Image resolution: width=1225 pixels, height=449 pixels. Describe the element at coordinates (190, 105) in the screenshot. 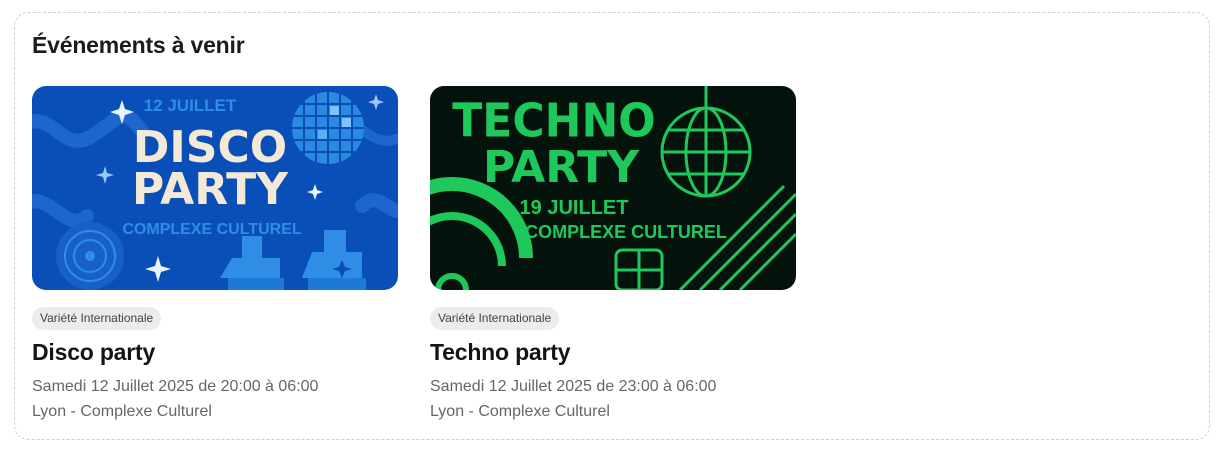

I see `poster-date-text: 12 JUILLET` at that location.